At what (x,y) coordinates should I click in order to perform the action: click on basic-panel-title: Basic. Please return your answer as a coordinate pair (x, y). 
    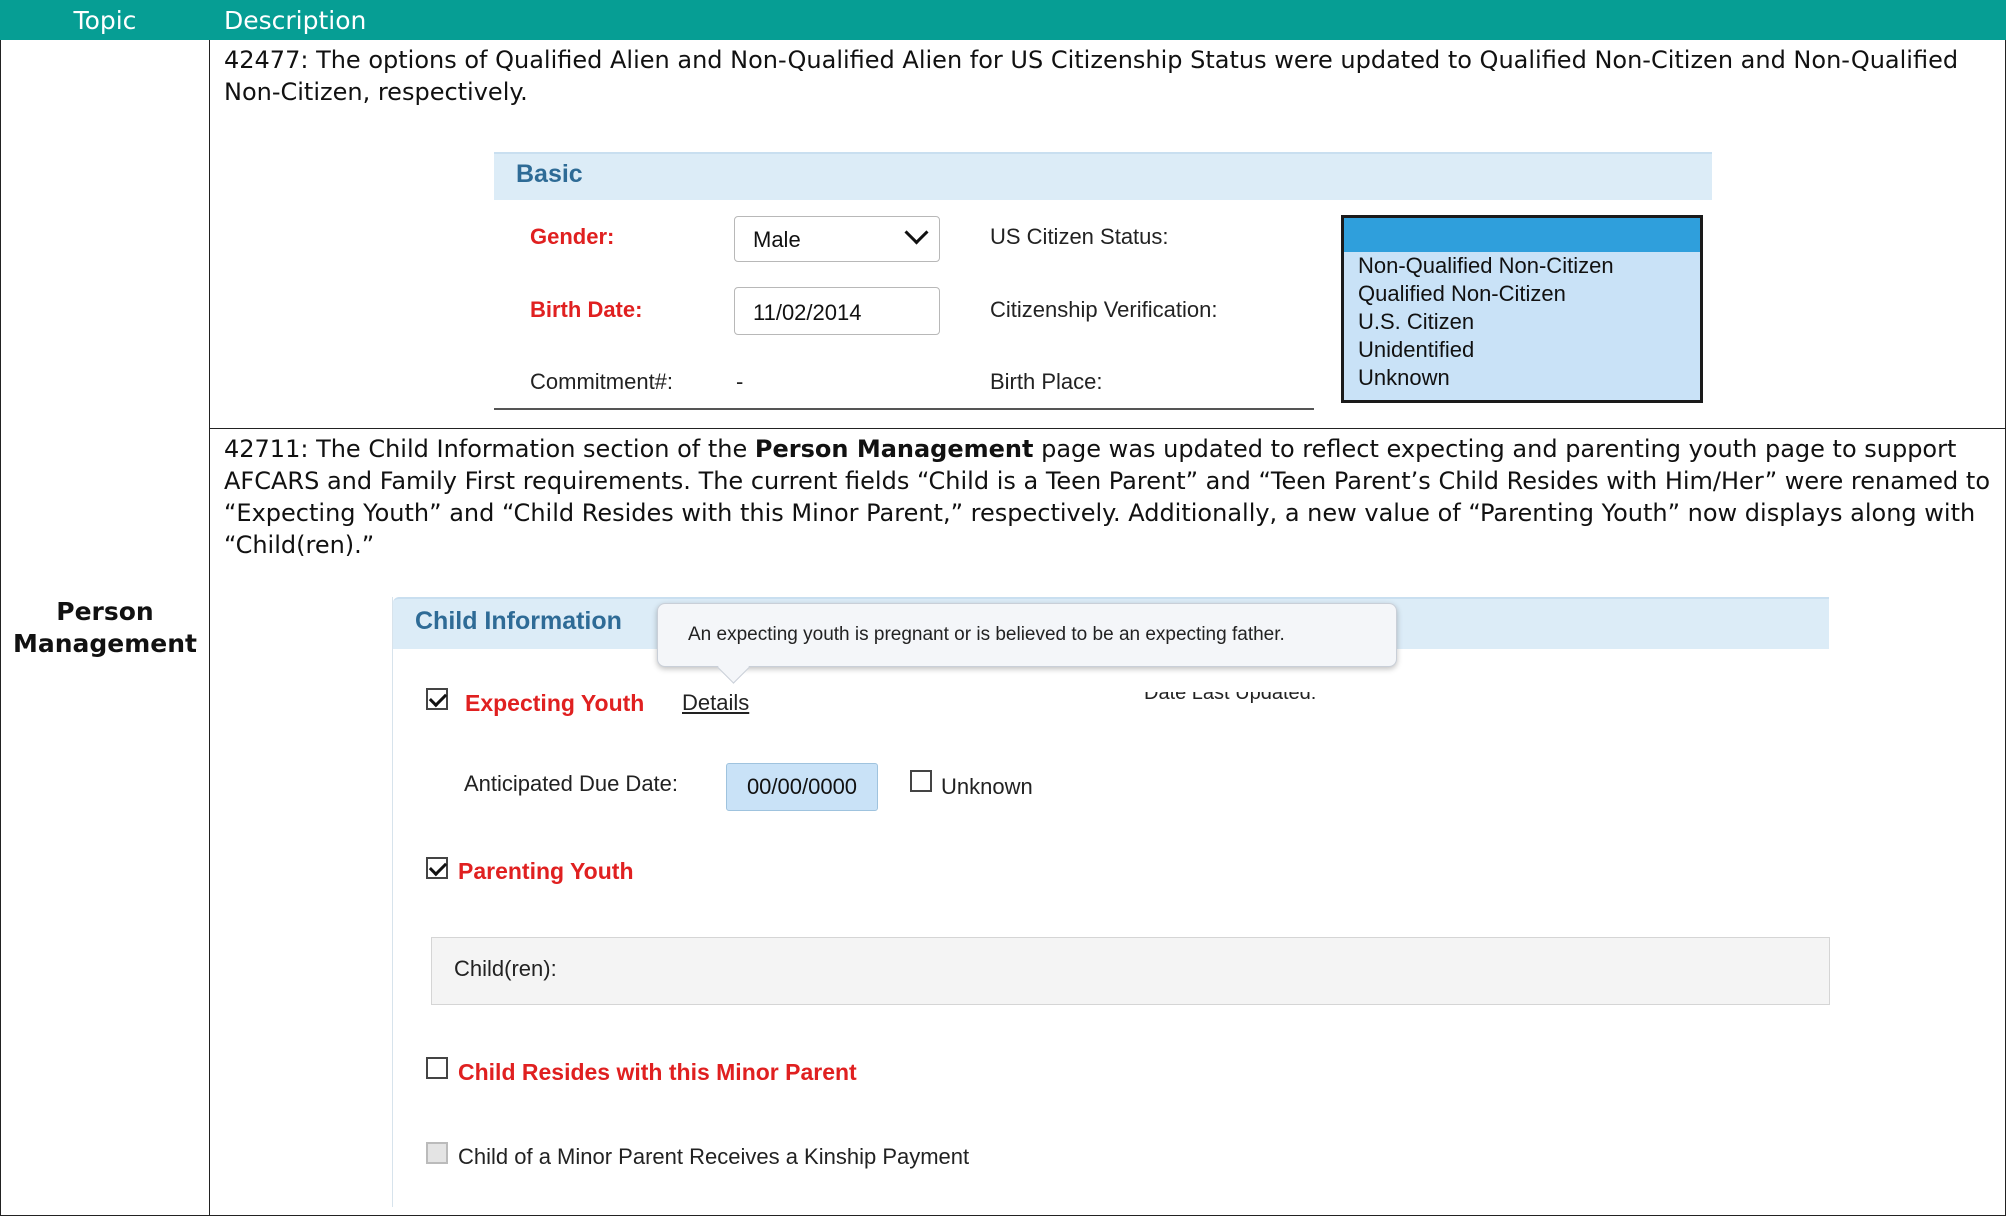
    Looking at the image, I should click on (549, 174).